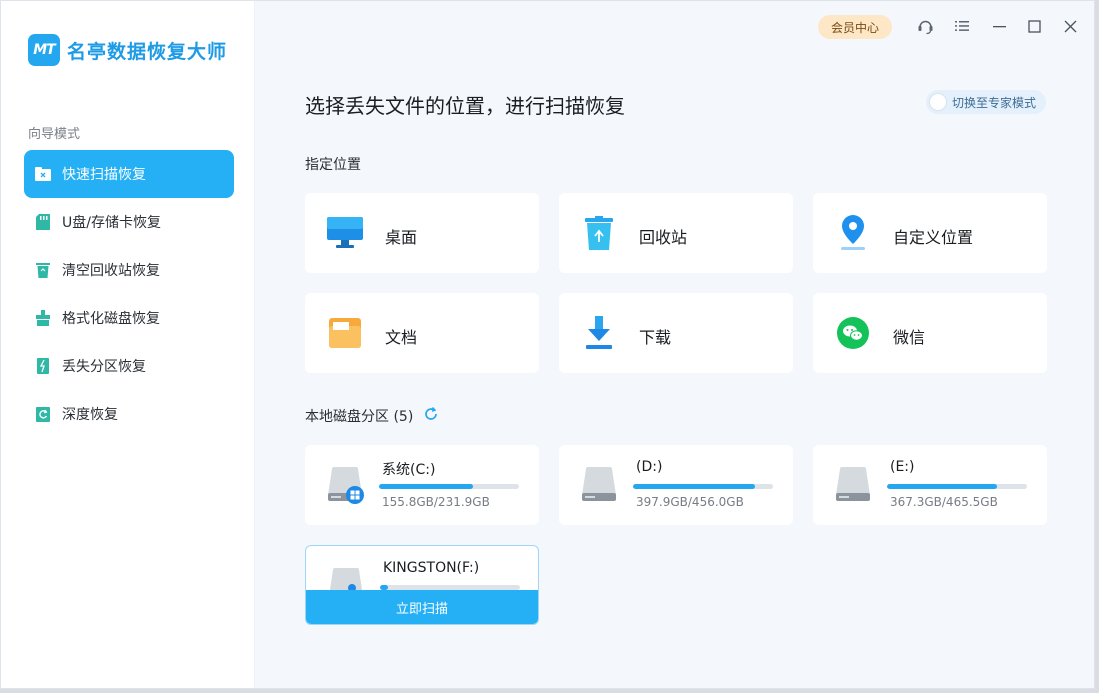 The image size is (1099, 693). What do you see at coordinates (345, 233) in the screenshot?
I see `desktop-monitor-icon` at bounding box center [345, 233].